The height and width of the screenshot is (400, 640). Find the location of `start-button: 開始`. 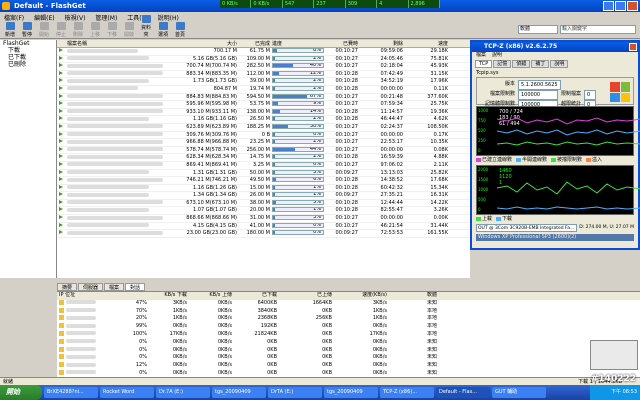

start-button: 開始 is located at coordinates (21, 392).